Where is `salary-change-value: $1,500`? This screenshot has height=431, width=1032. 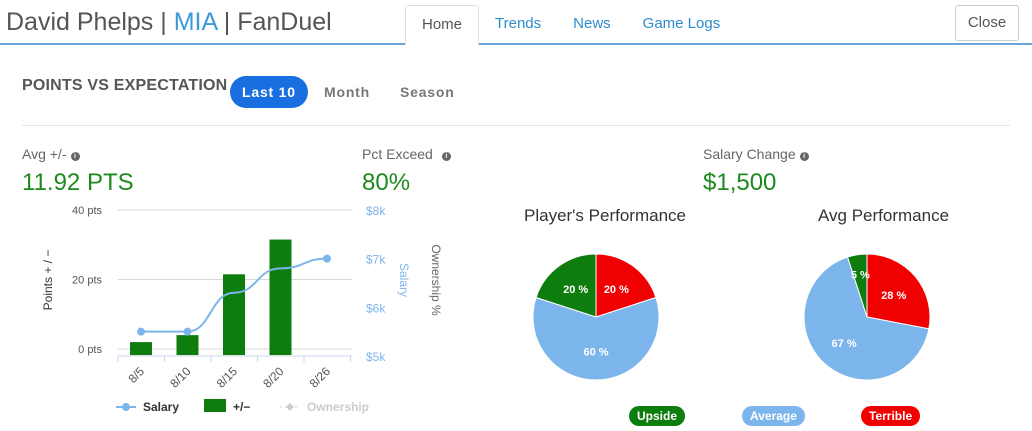 salary-change-value: $1,500 is located at coordinates (740, 182).